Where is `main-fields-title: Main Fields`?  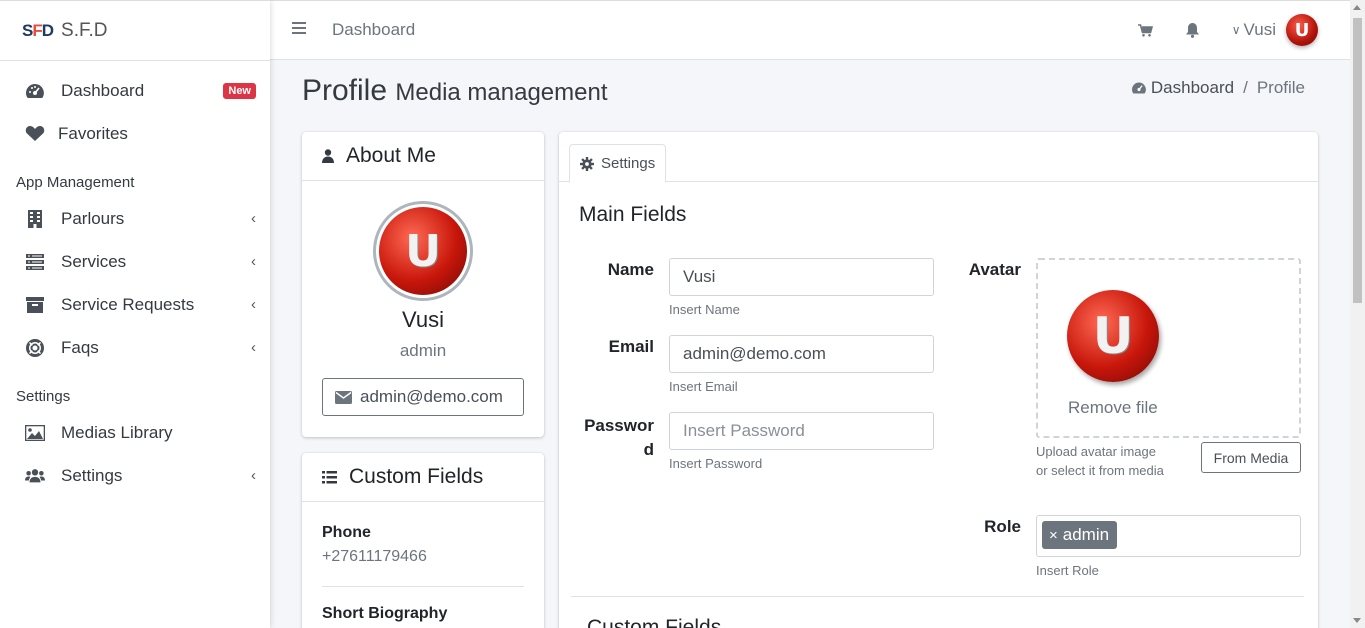
main-fields-title: Main Fields is located at coordinates (633, 214).